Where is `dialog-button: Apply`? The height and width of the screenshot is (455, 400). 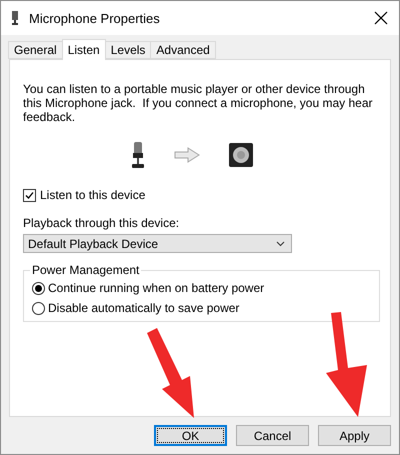 dialog-button: Apply is located at coordinates (354, 435).